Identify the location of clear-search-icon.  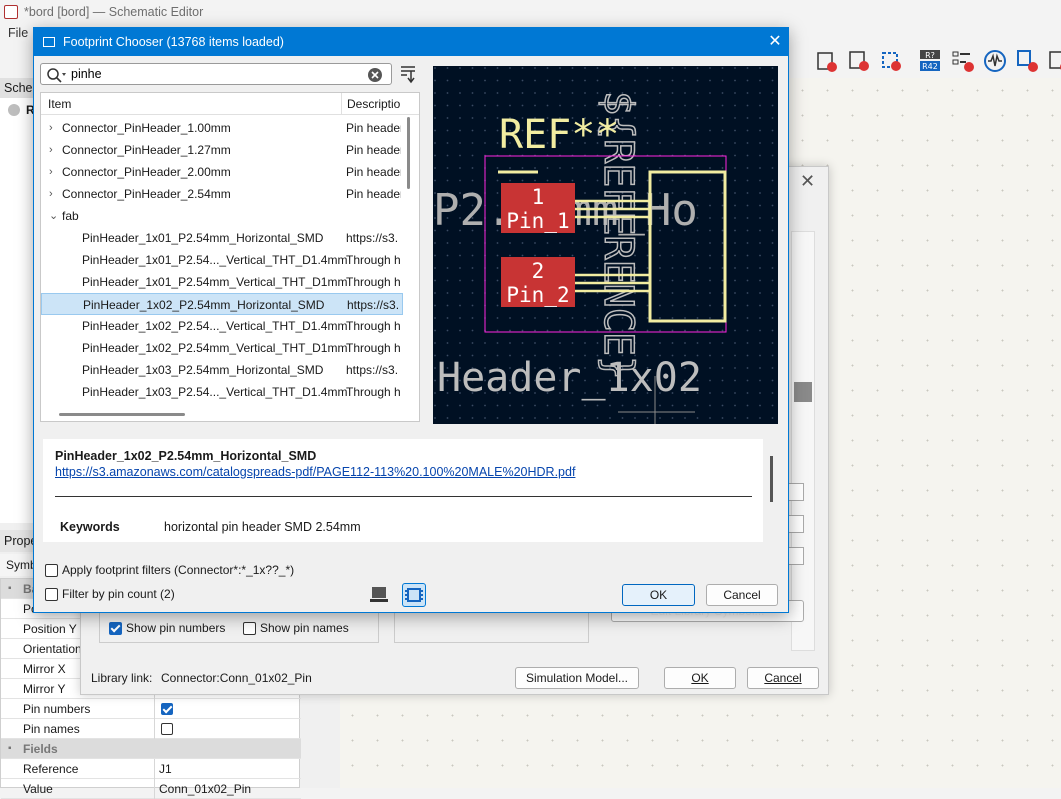
(375, 75).